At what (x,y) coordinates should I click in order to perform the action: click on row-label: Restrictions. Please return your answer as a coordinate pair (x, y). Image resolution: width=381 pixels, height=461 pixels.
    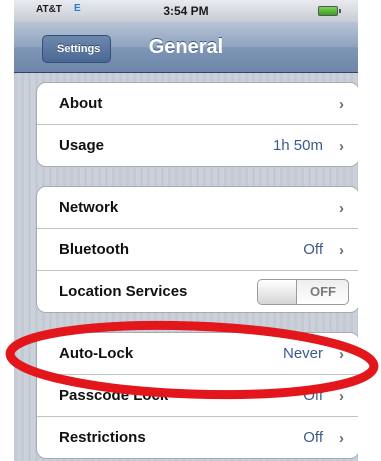
    Looking at the image, I should click on (102, 437).